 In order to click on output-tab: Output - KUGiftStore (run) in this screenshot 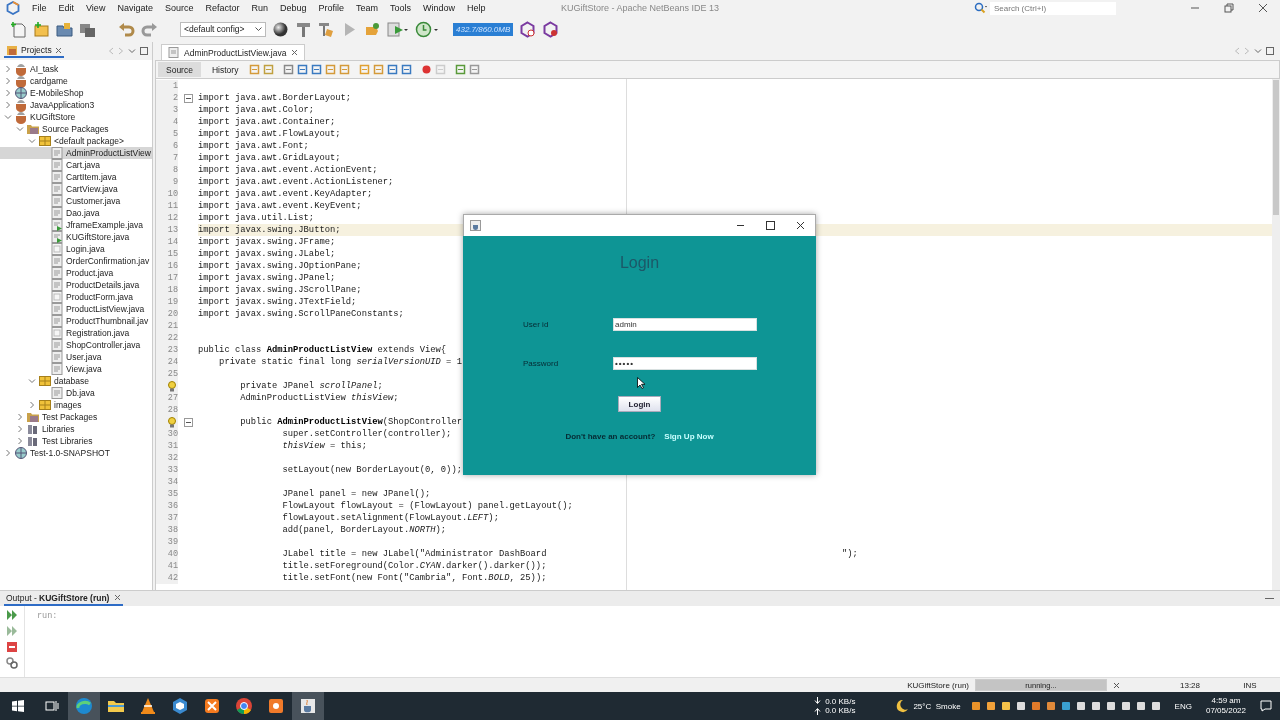, I will do `click(64, 598)`.